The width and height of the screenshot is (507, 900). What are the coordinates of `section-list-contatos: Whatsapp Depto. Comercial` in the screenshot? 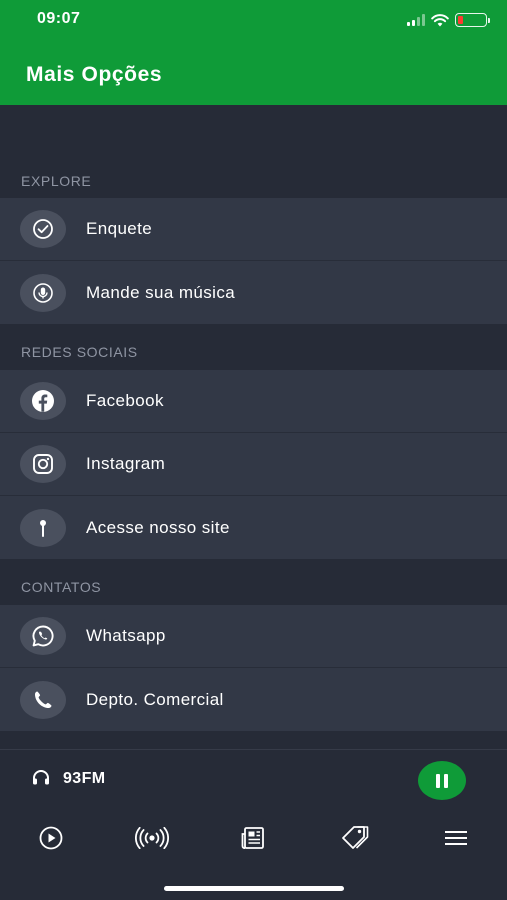 It's located at (253, 668).